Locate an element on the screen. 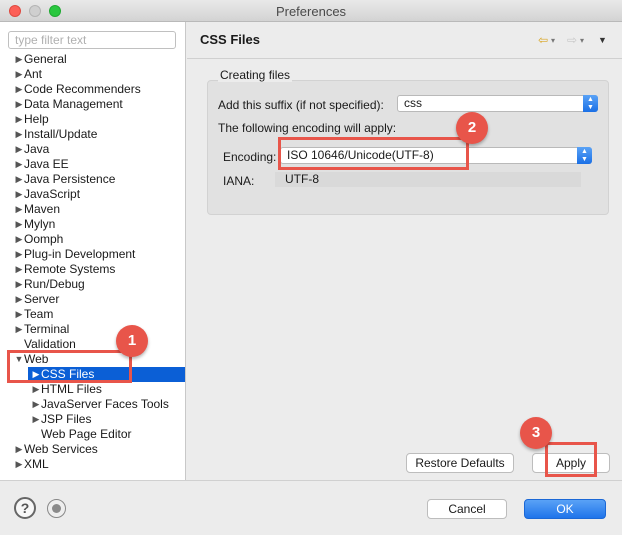  tree-item: ▶ Terminal is located at coordinates (92, 329).